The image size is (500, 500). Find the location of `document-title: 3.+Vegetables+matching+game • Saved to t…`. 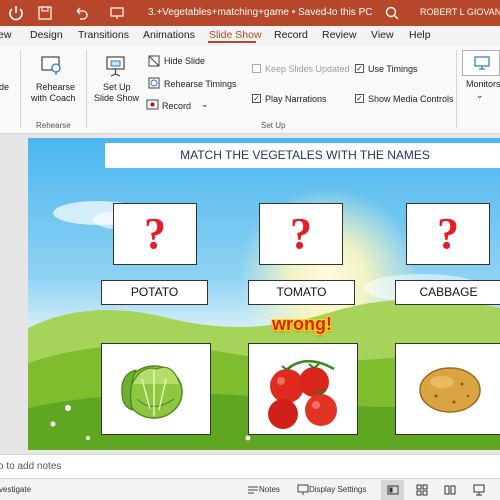

document-title: 3.+Vegetables+matching+game • Saved to t… is located at coordinates (260, 12).